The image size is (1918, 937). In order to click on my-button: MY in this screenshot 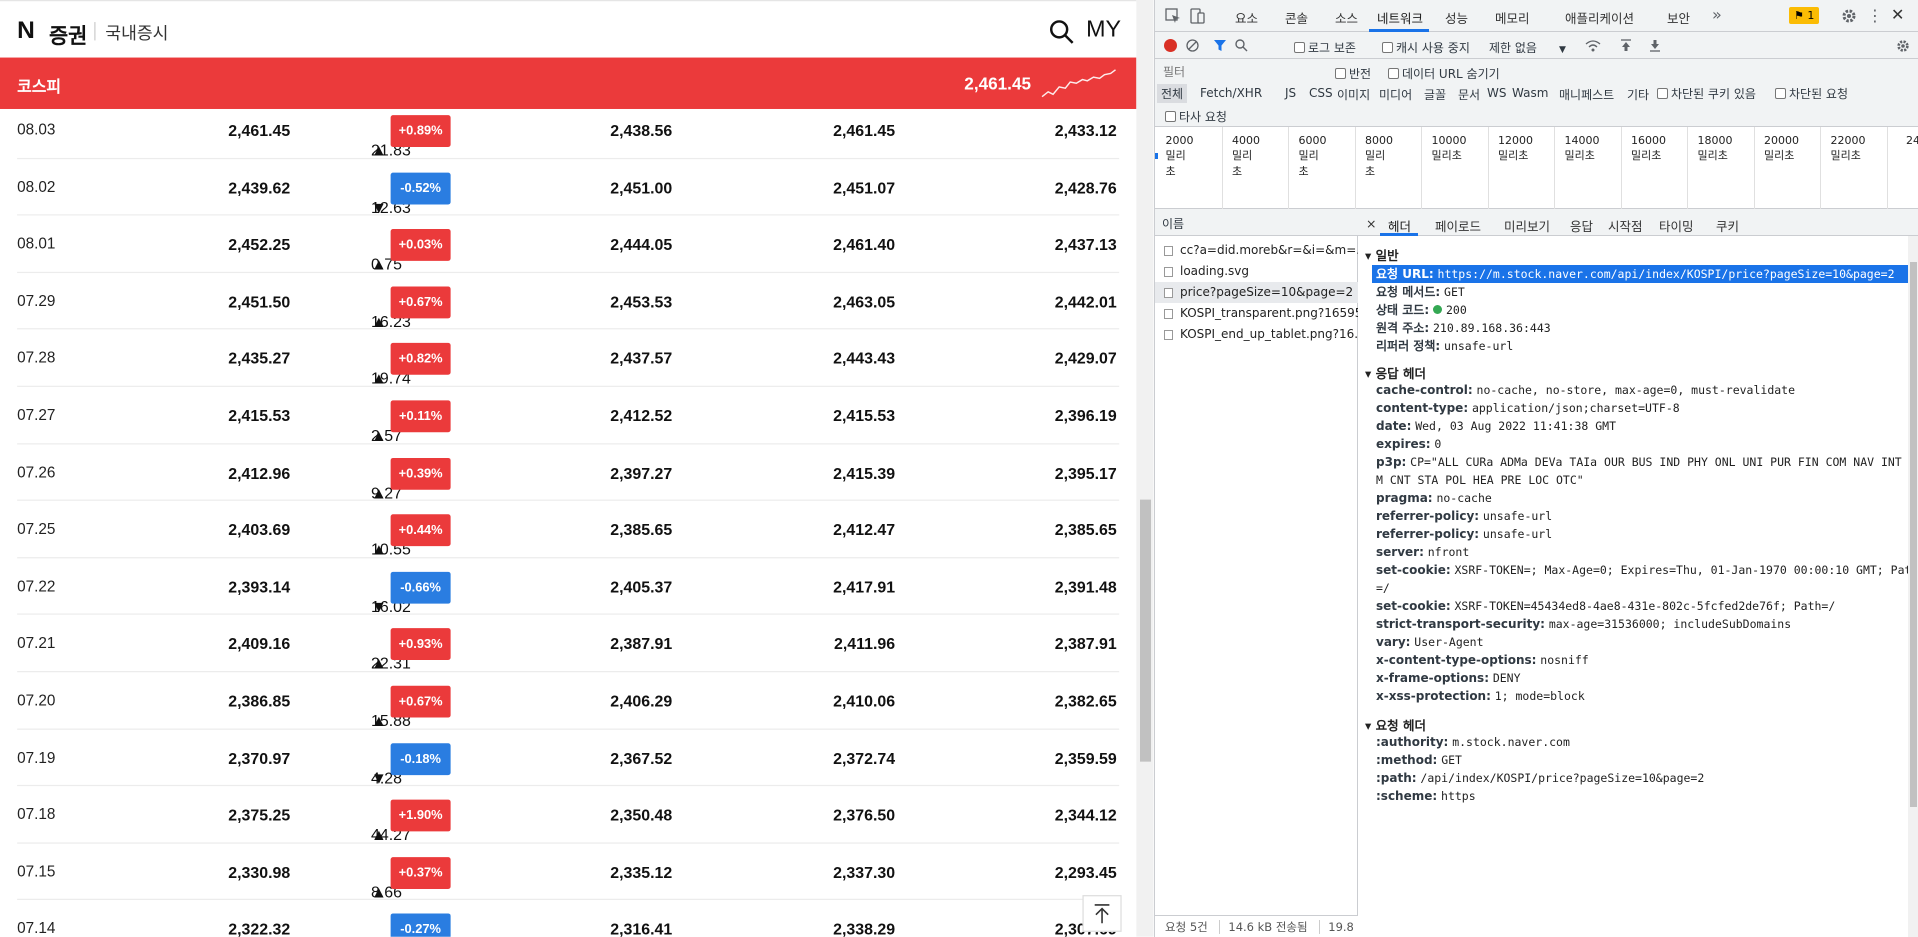, I will do `click(1103, 30)`.